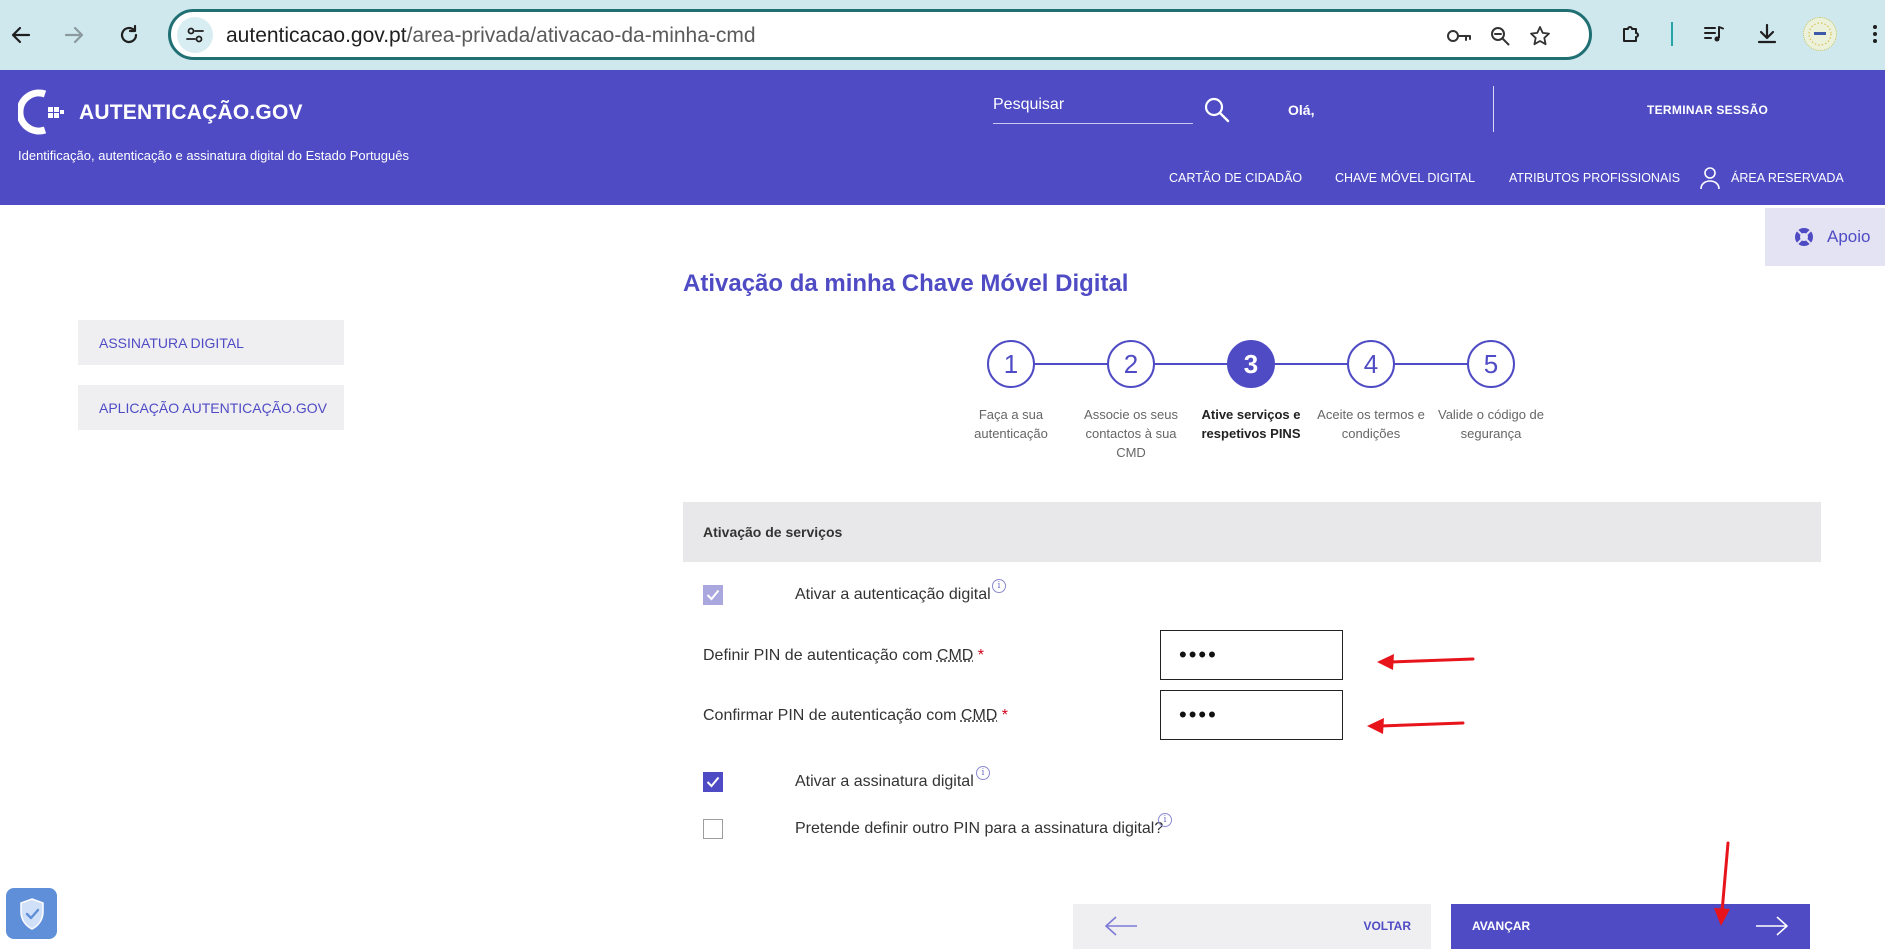 This screenshot has height=949, width=1885. I want to click on step-1-circle: 1, so click(1011, 364).